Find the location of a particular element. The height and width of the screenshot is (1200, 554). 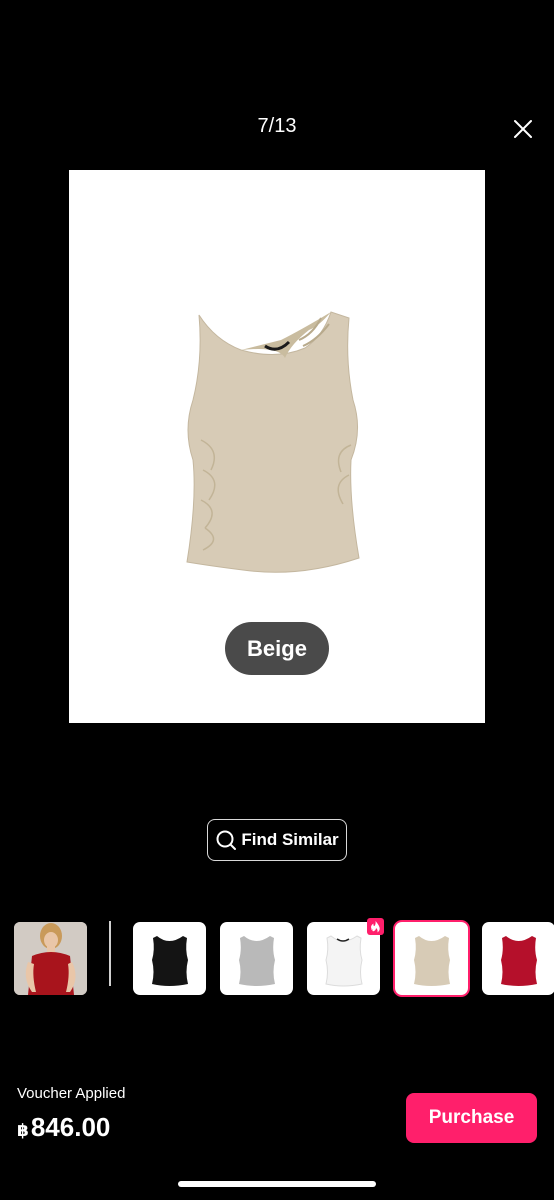

price-value: 846.00 is located at coordinates (70, 1127).